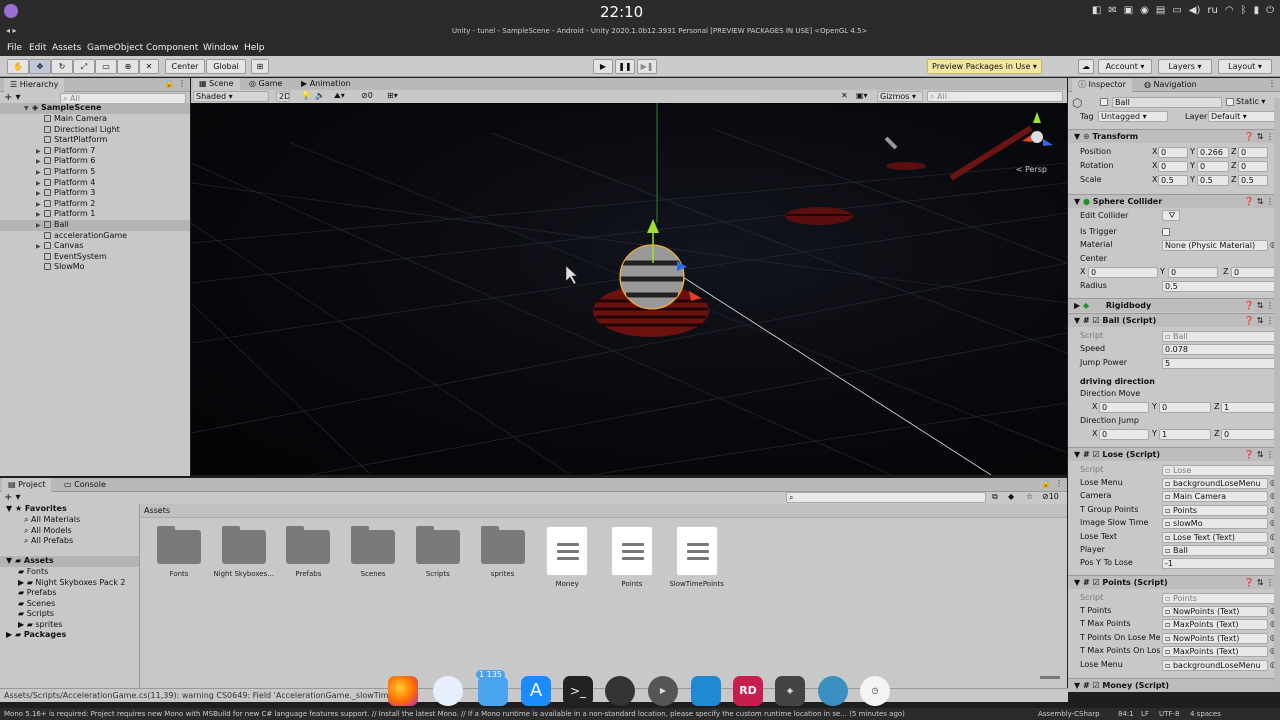  I want to click on direction-move-z-field: 1, so click(1248, 407).